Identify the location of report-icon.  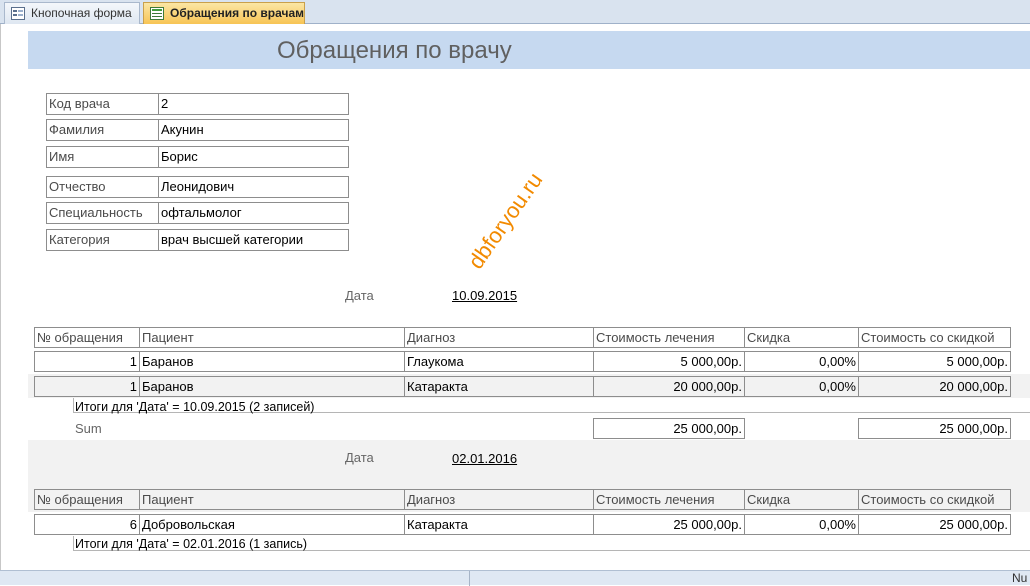
(157, 13).